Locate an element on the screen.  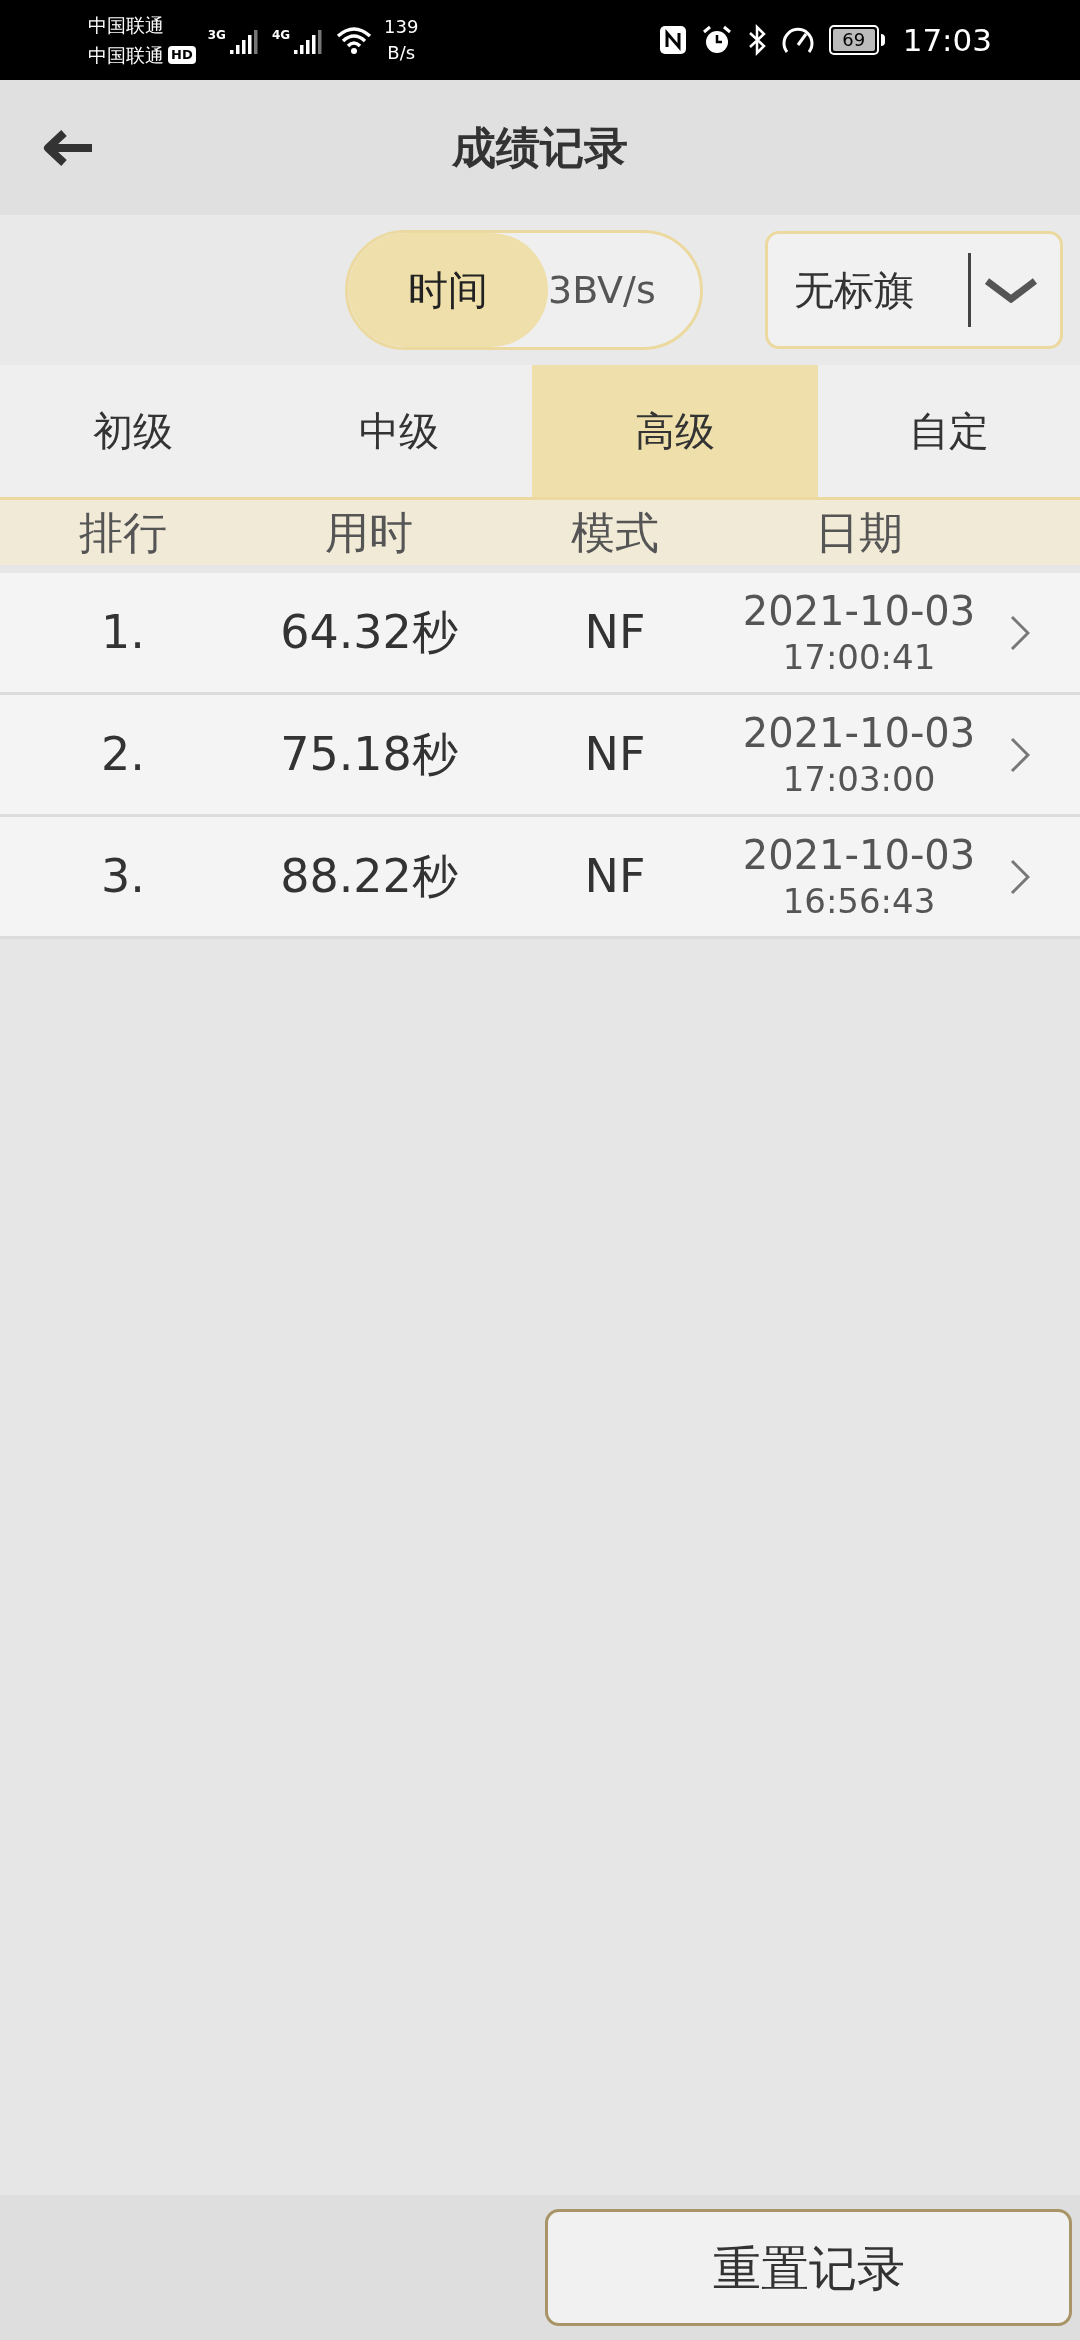
column-header: 日期 is located at coordinates (859, 532).